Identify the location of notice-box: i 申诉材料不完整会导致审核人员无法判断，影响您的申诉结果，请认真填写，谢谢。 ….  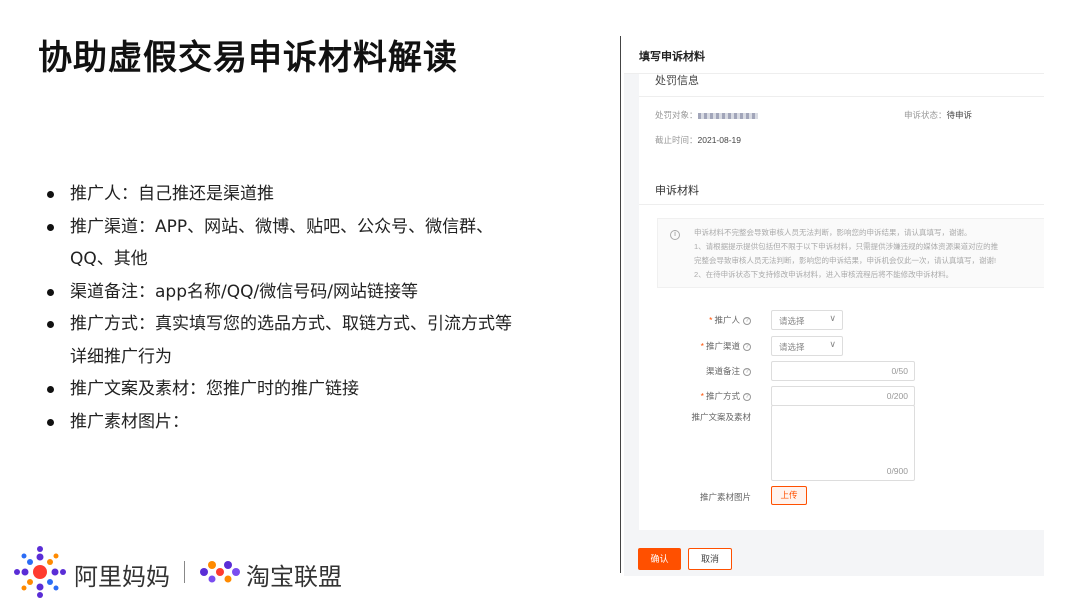
(850, 253).